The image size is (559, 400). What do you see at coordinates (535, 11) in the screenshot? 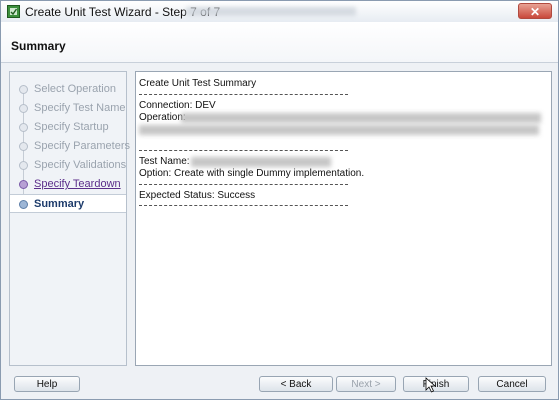
I see `close-button: ✕` at bounding box center [535, 11].